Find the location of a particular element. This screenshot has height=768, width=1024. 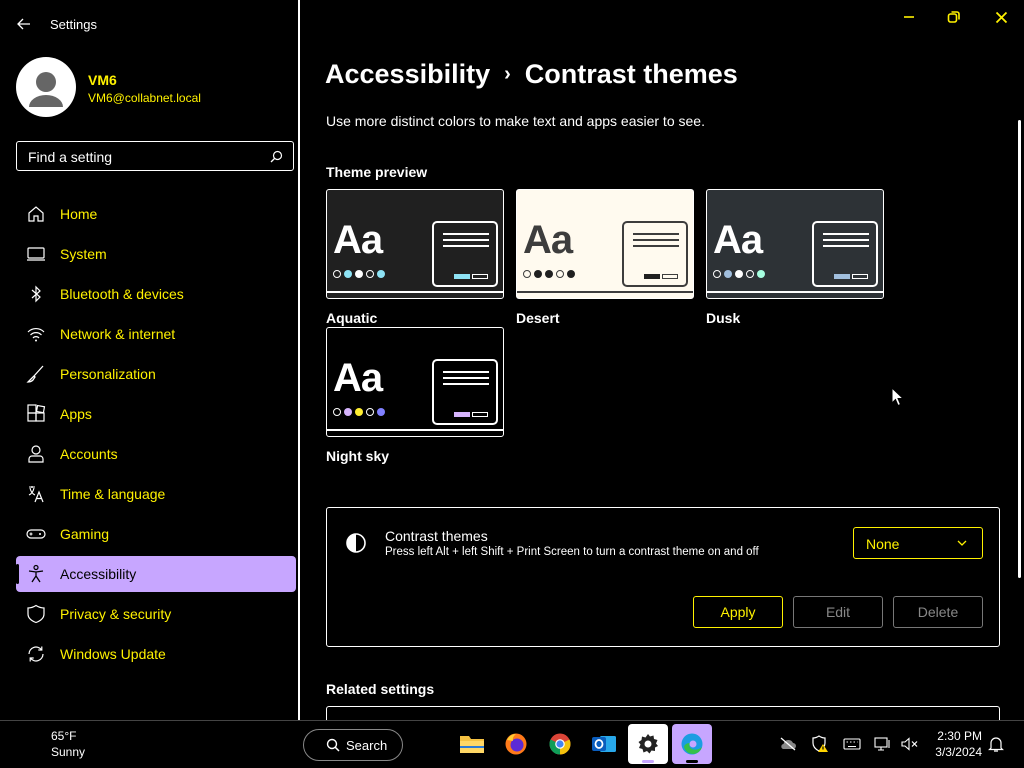

tray-security is located at coordinates (820, 744).